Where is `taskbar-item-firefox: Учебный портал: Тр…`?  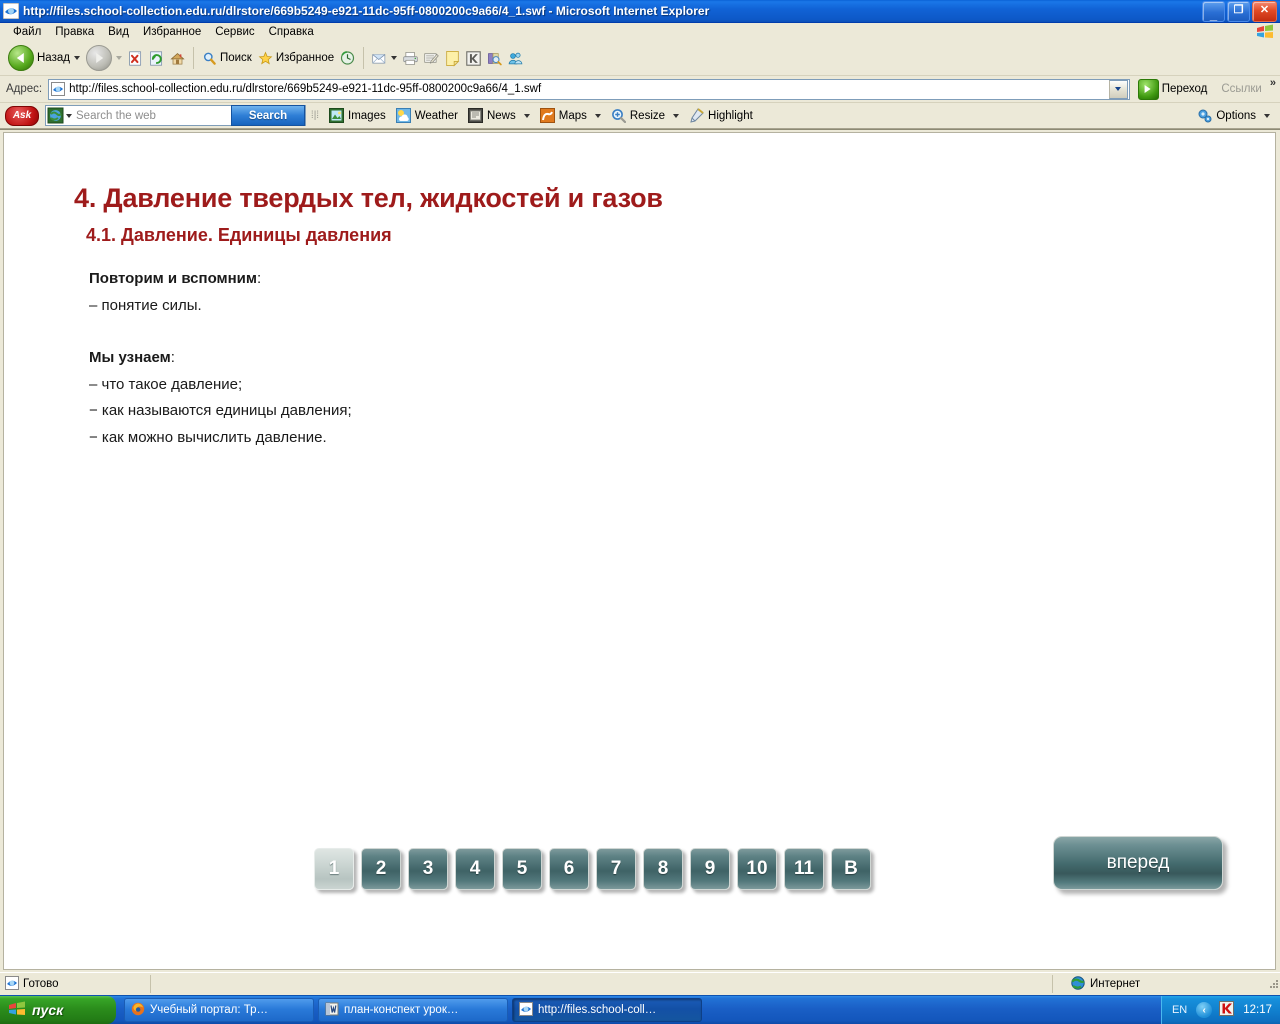
taskbar-item-firefox: Учебный портал: Тр… is located at coordinates (219, 1010).